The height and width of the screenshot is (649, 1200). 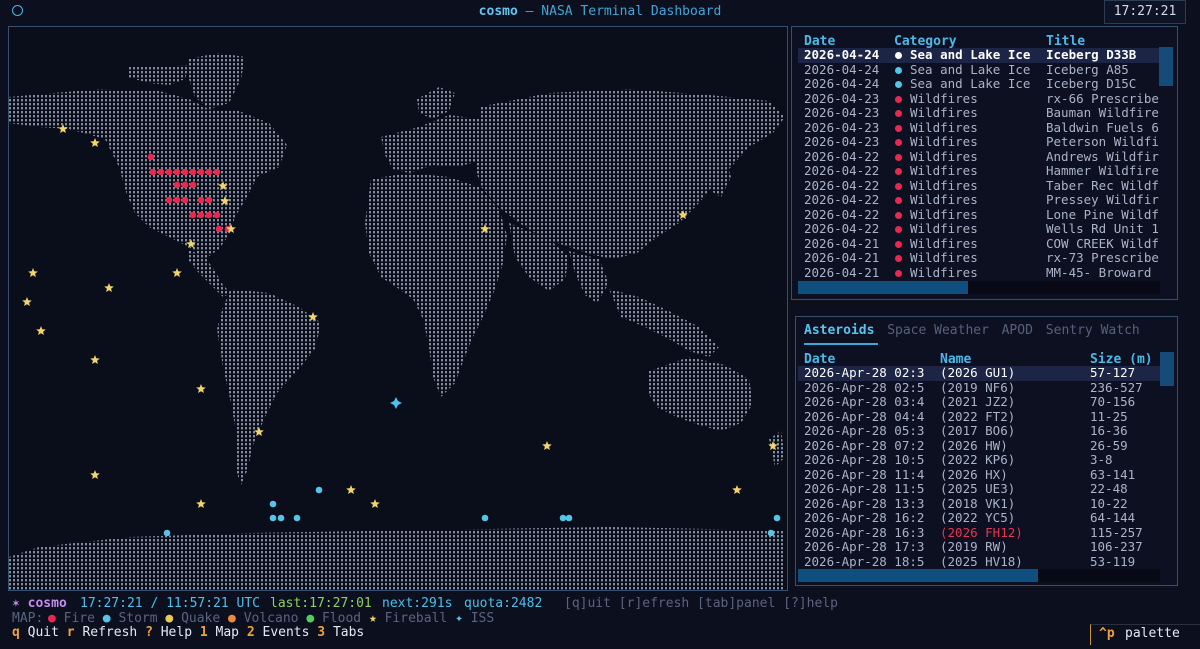 What do you see at coordinates (286, 632) in the screenshot?
I see `shortcut-label-events: Events` at bounding box center [286, 632].